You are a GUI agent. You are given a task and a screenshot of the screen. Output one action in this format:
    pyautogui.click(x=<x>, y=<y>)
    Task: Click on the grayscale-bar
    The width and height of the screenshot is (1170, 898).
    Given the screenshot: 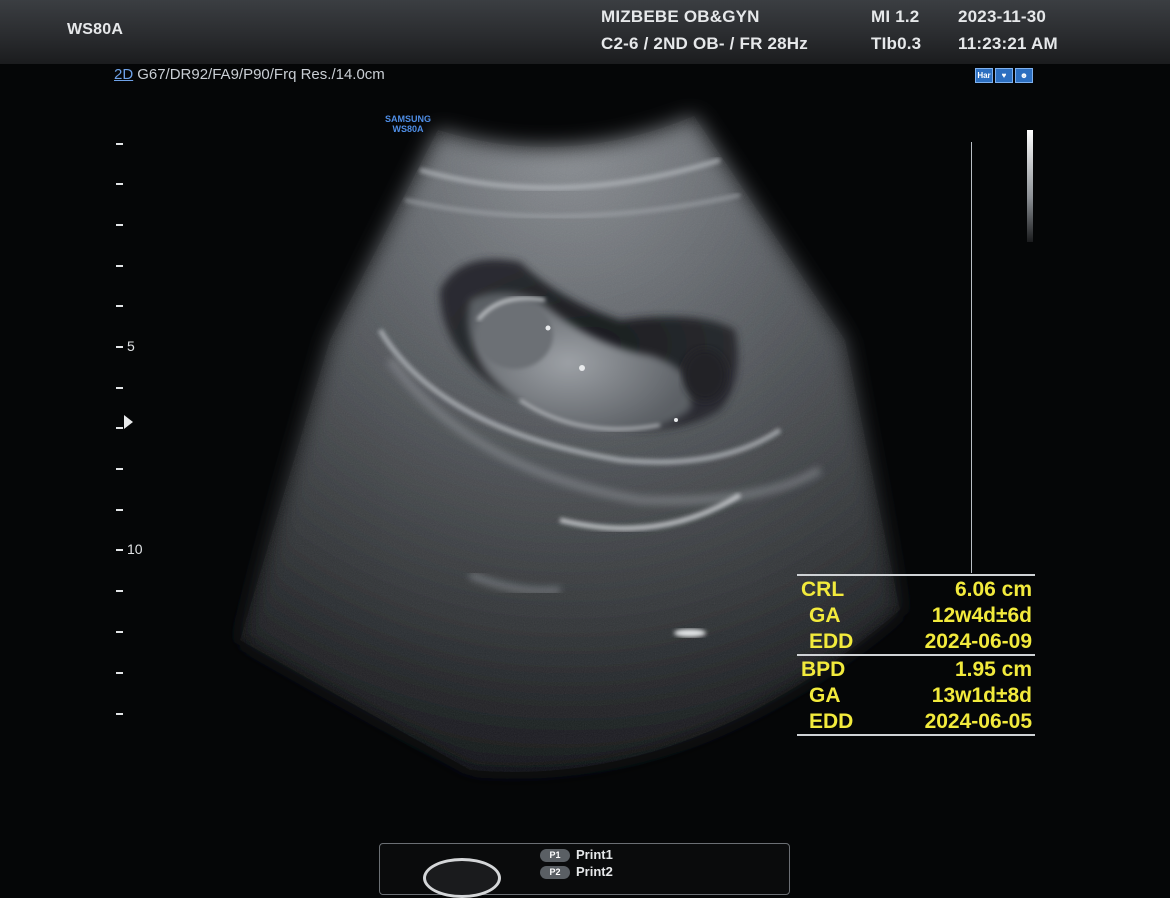 What is the action you would take?
    pyautogui.click(x=1030, y=186)
    